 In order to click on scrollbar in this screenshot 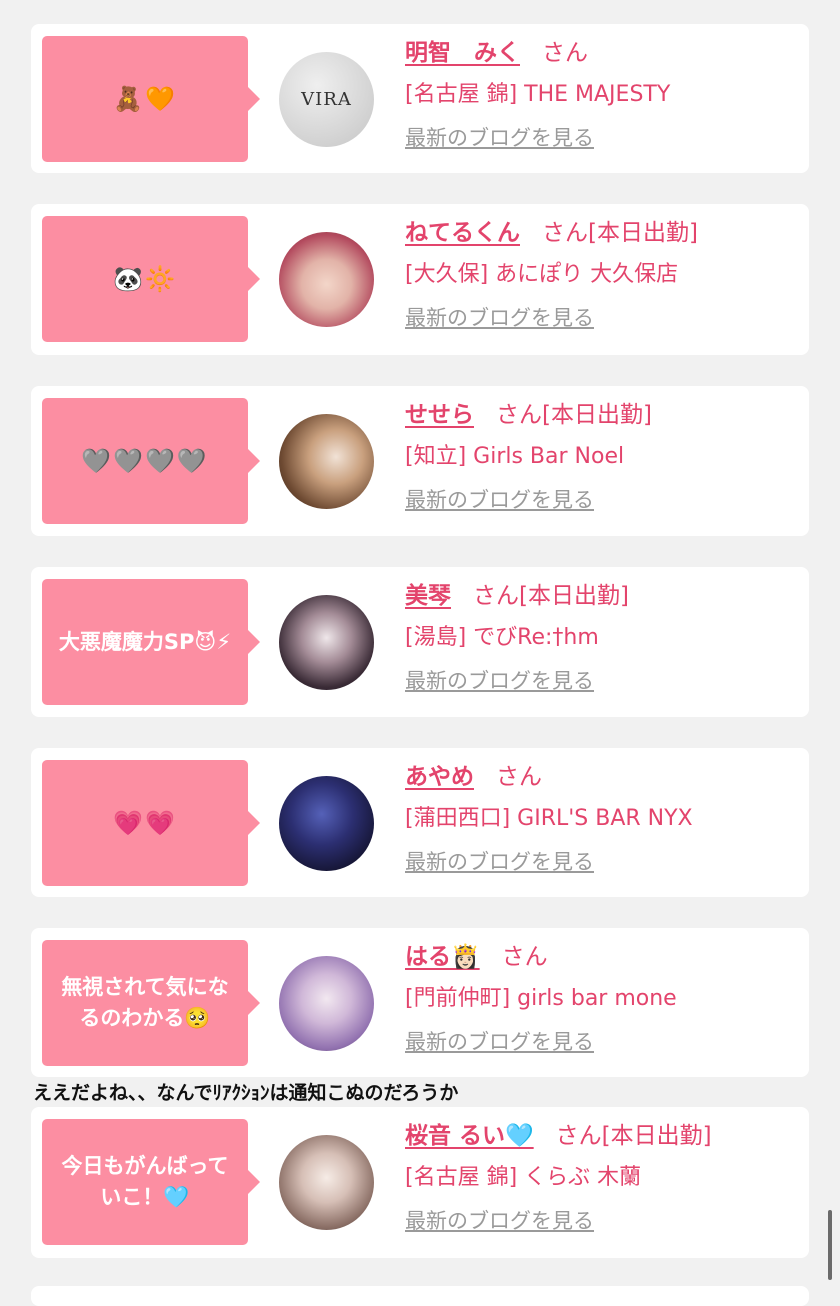, I will do `click(830, 1245)`.